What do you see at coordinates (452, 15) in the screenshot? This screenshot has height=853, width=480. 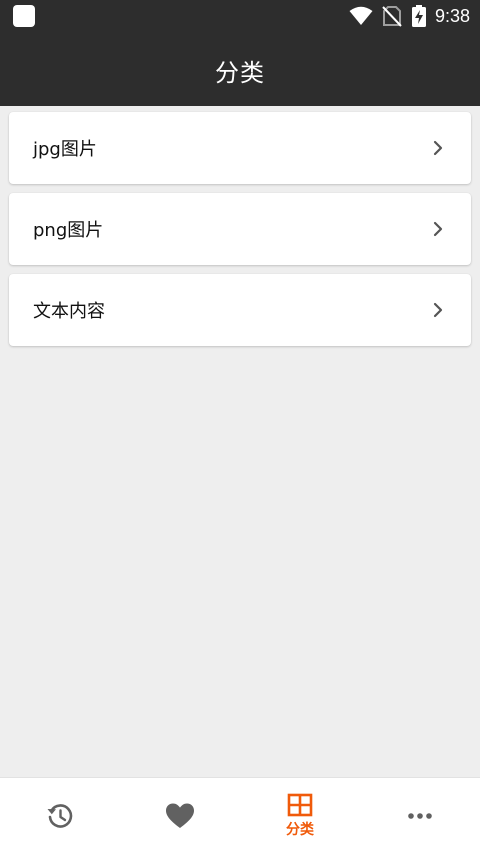 I see `status-time: 9:38` at bounding box center [452, 15].